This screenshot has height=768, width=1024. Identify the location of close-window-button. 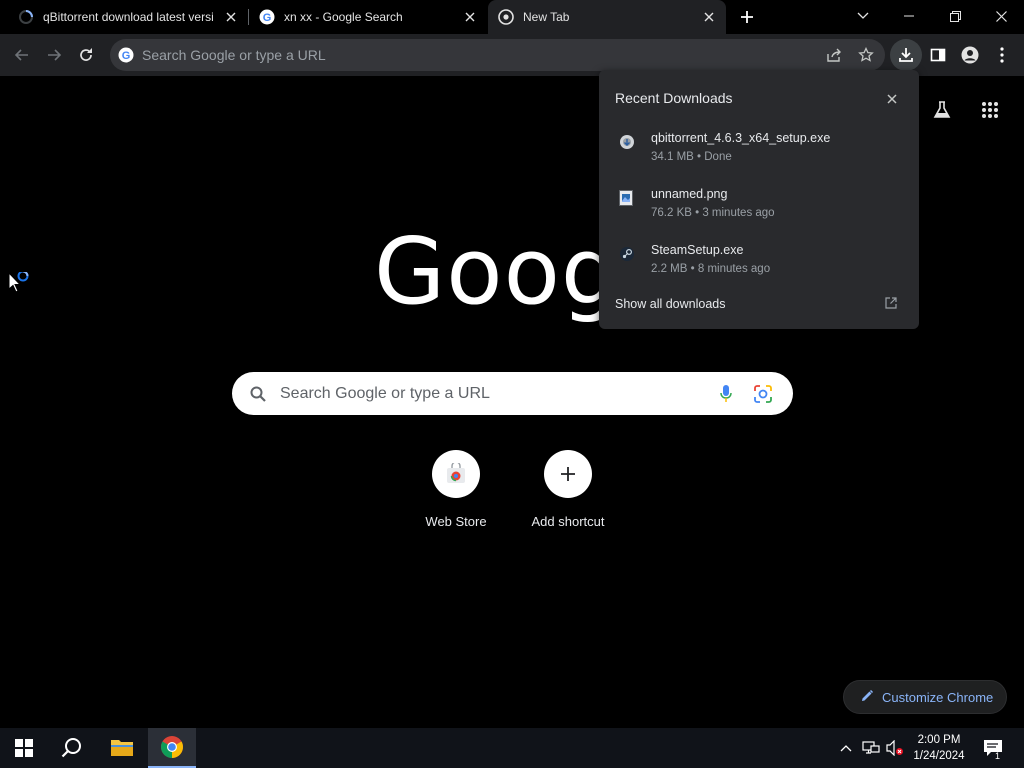
(1001, 16).